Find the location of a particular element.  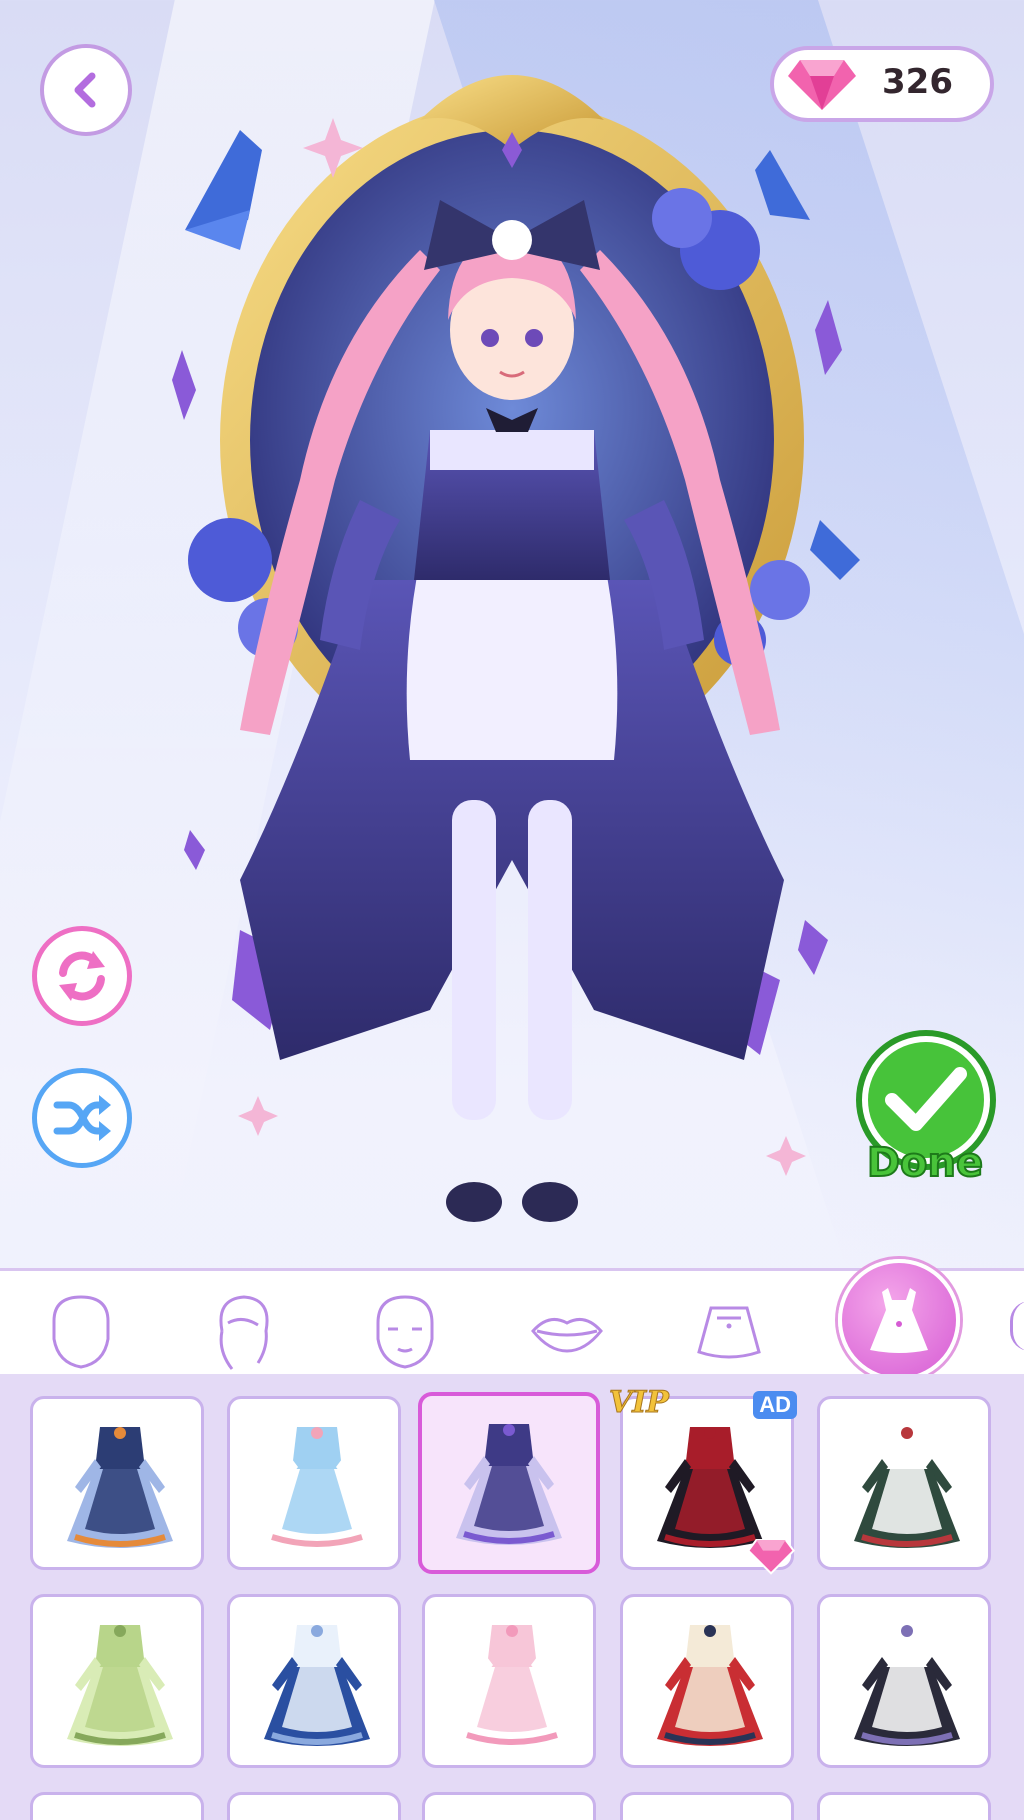

tab-mouth is located at coordinates (567, 1332).